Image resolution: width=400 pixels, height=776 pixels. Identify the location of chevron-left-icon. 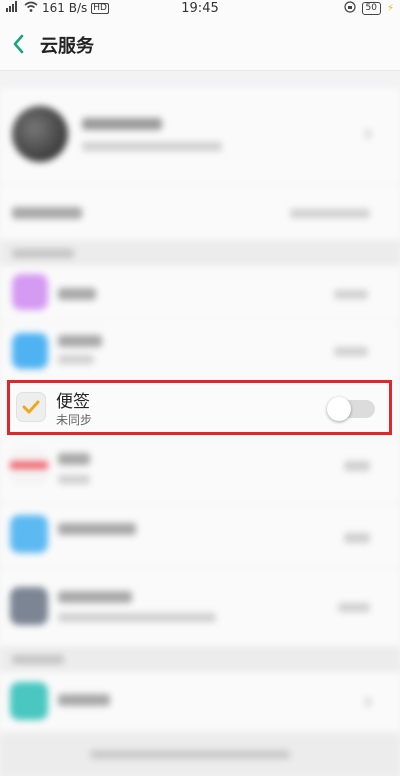
(18, 44).